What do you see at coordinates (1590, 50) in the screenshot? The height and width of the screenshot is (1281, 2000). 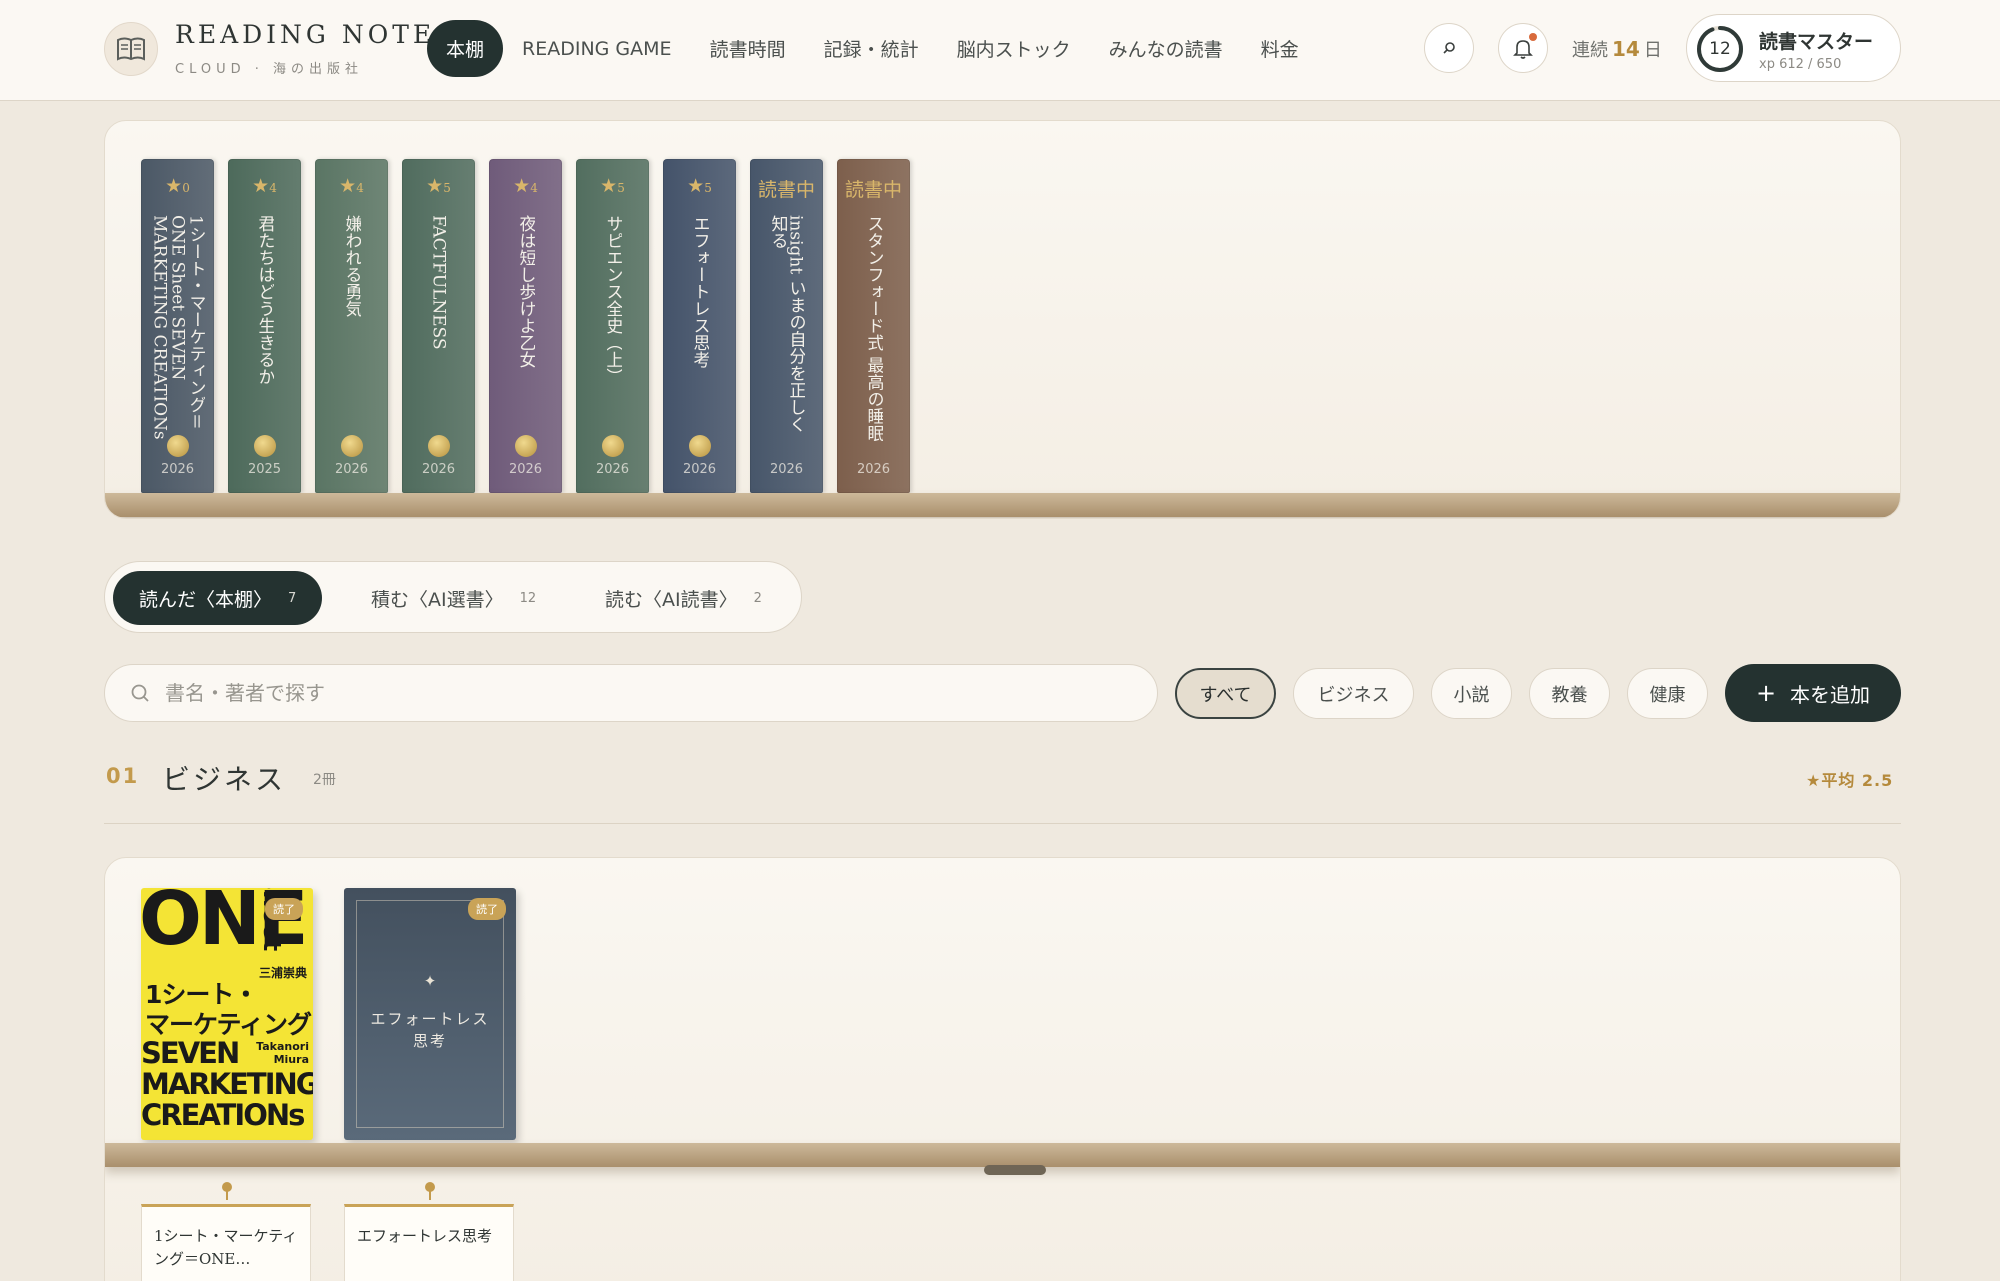 I see `streak-label: 連続` at bounding box center [1590, 50].